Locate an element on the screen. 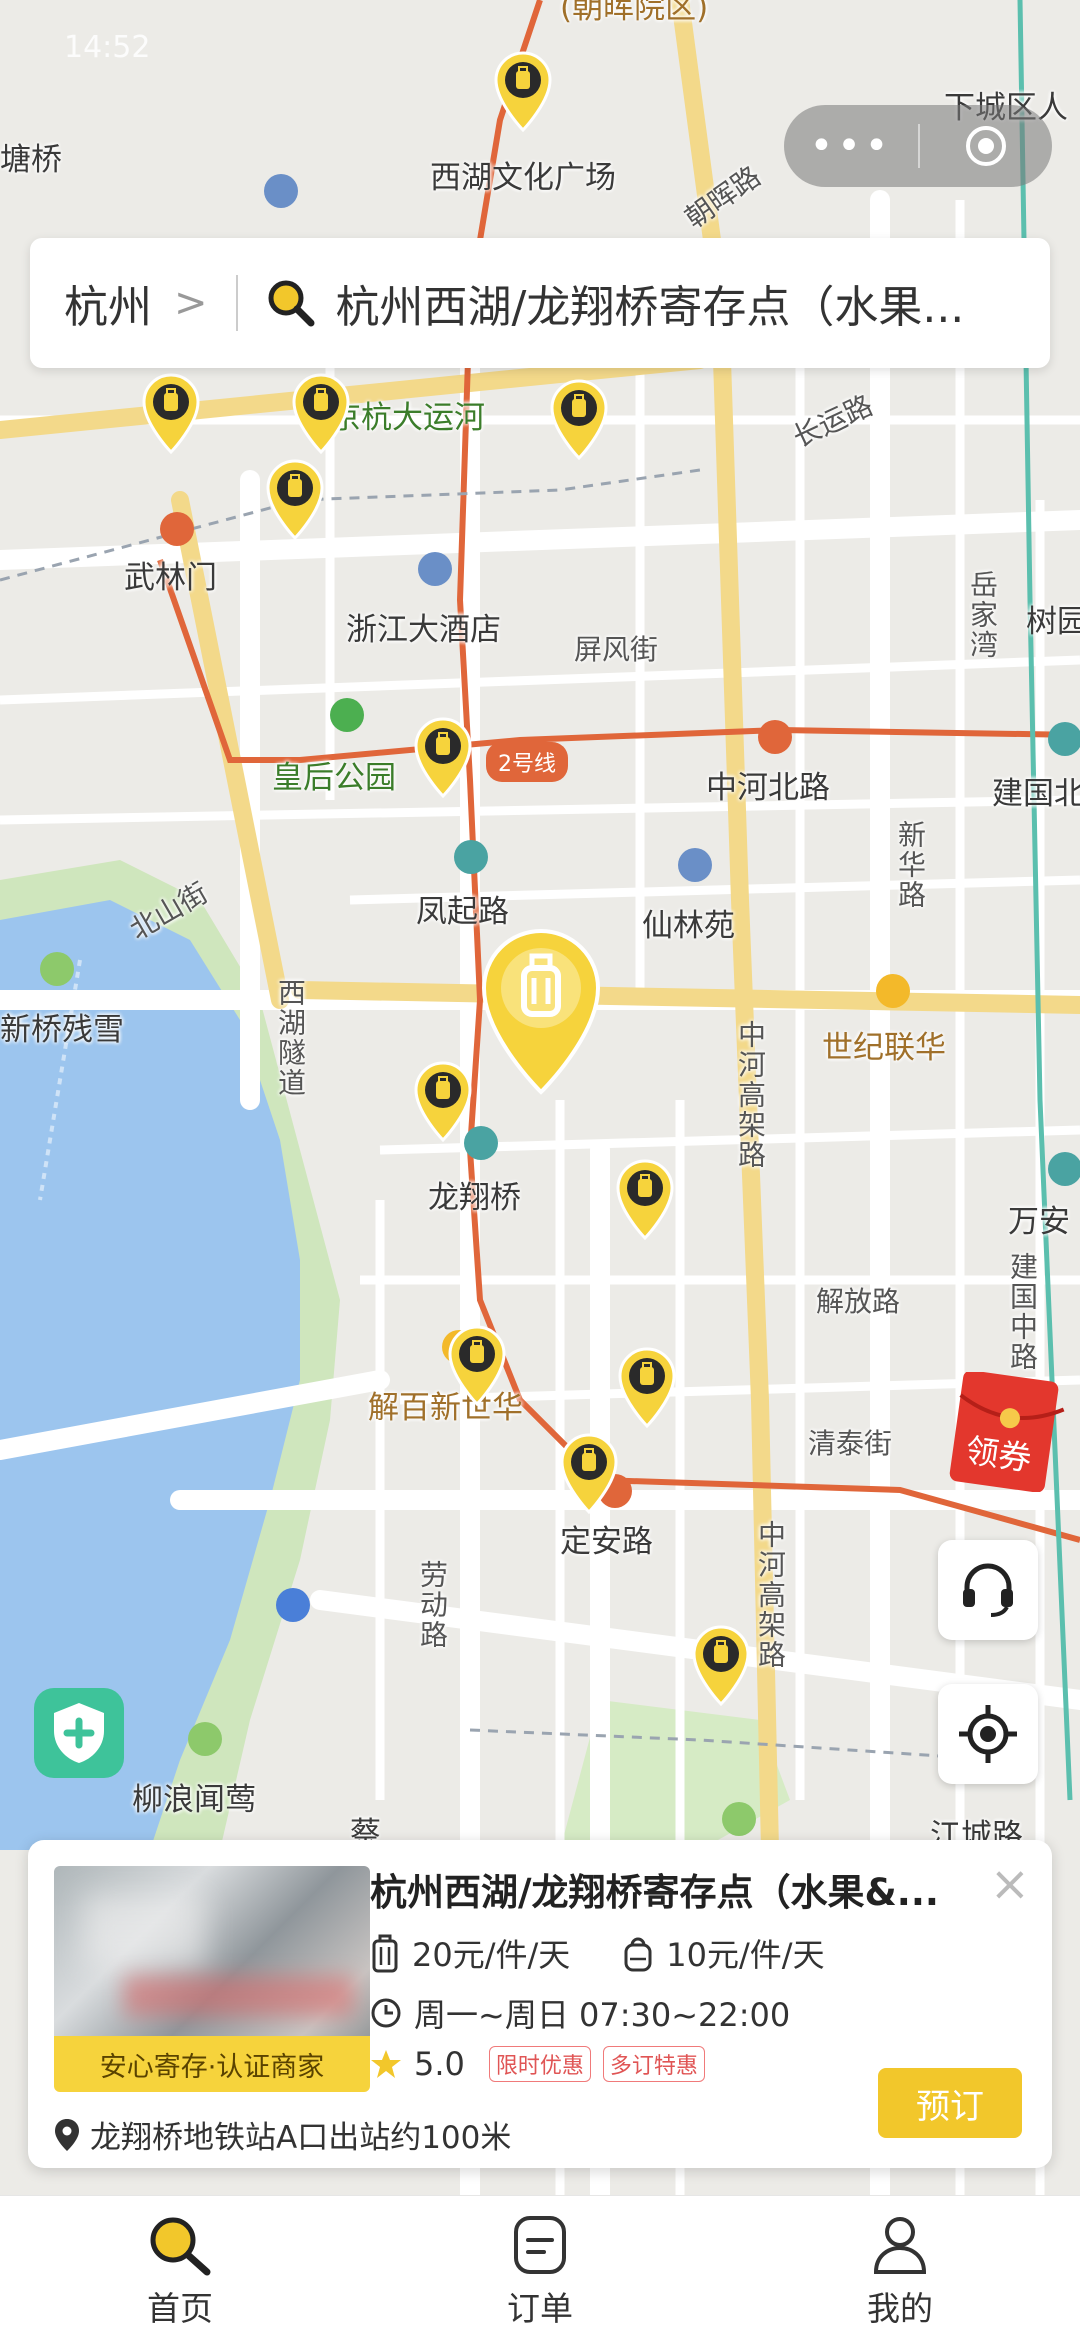  tab-profile: 我的 is located at coordinates (900, 2268).